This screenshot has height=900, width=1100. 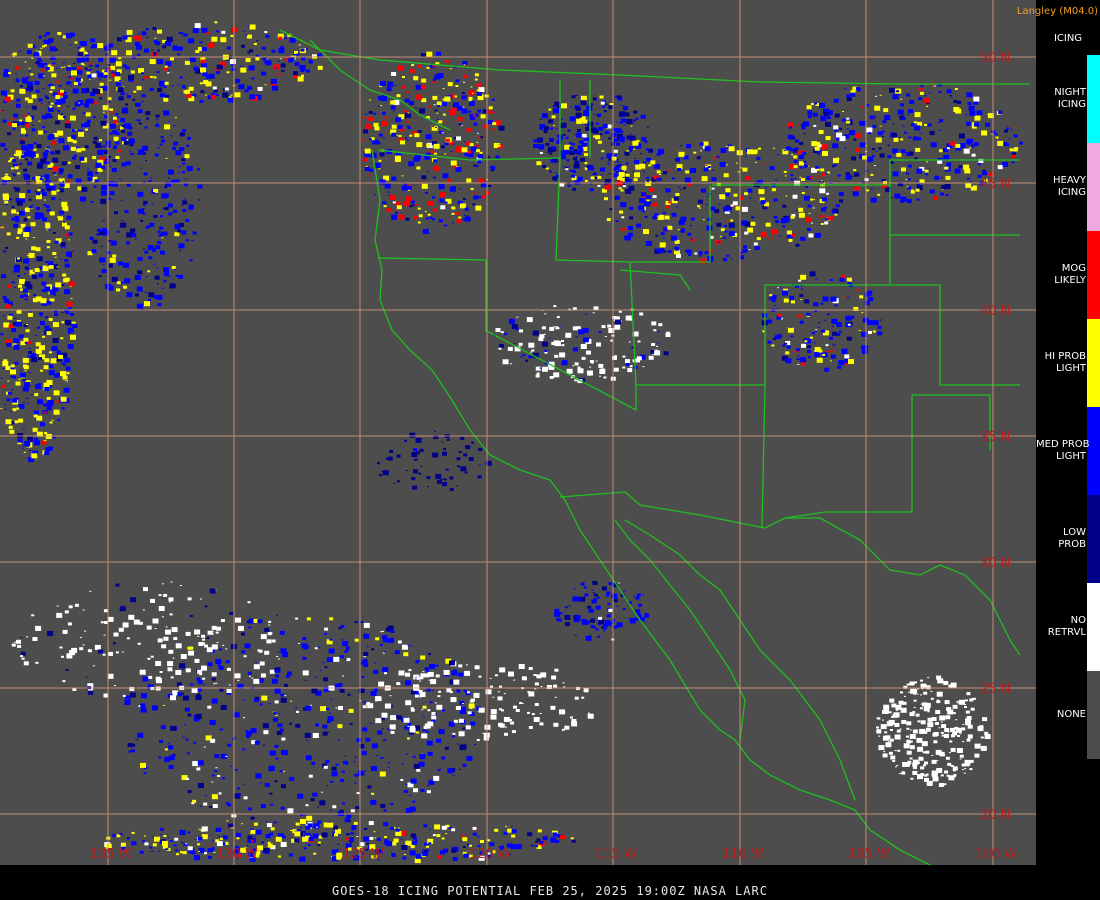 I want to click on latitude-label: 35 N, so click(x=995, y=437).